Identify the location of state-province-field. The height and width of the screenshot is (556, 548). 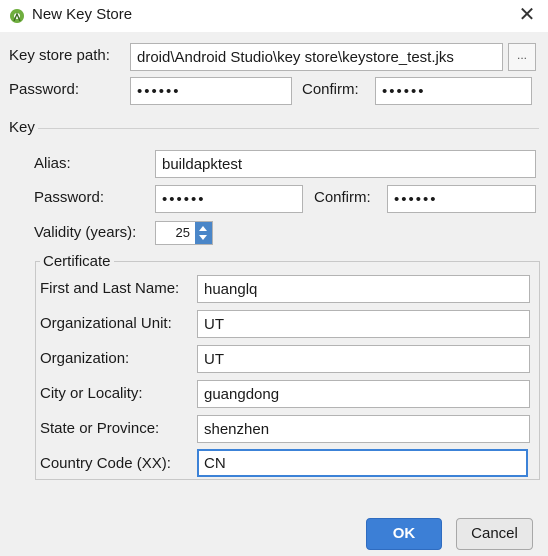
(363, 429).